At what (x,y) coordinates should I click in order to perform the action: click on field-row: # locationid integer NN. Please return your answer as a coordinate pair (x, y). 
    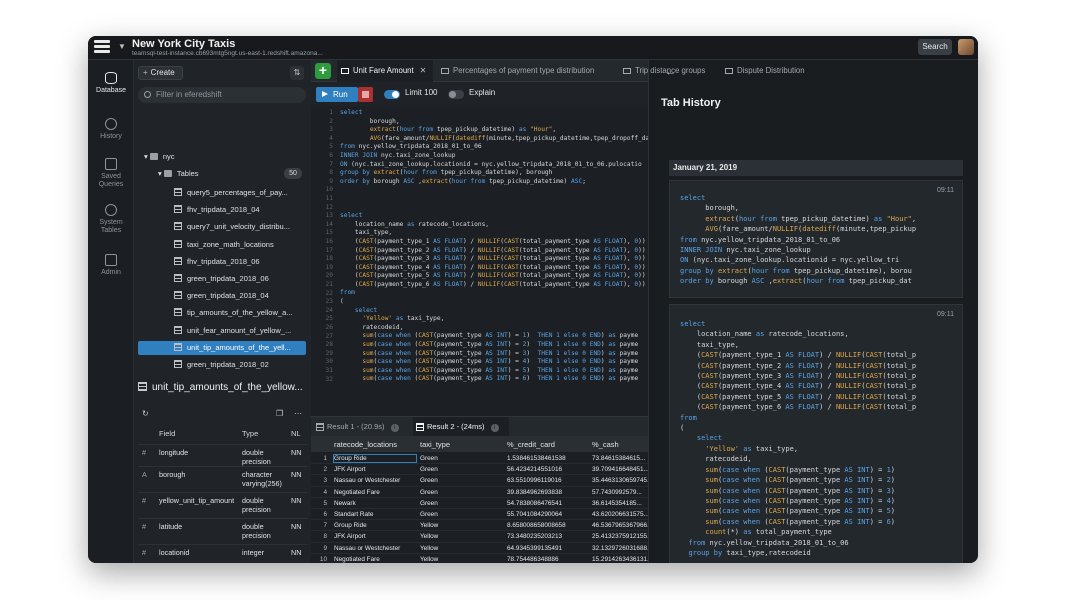
    Looking at the image, I should click on (223, 553).